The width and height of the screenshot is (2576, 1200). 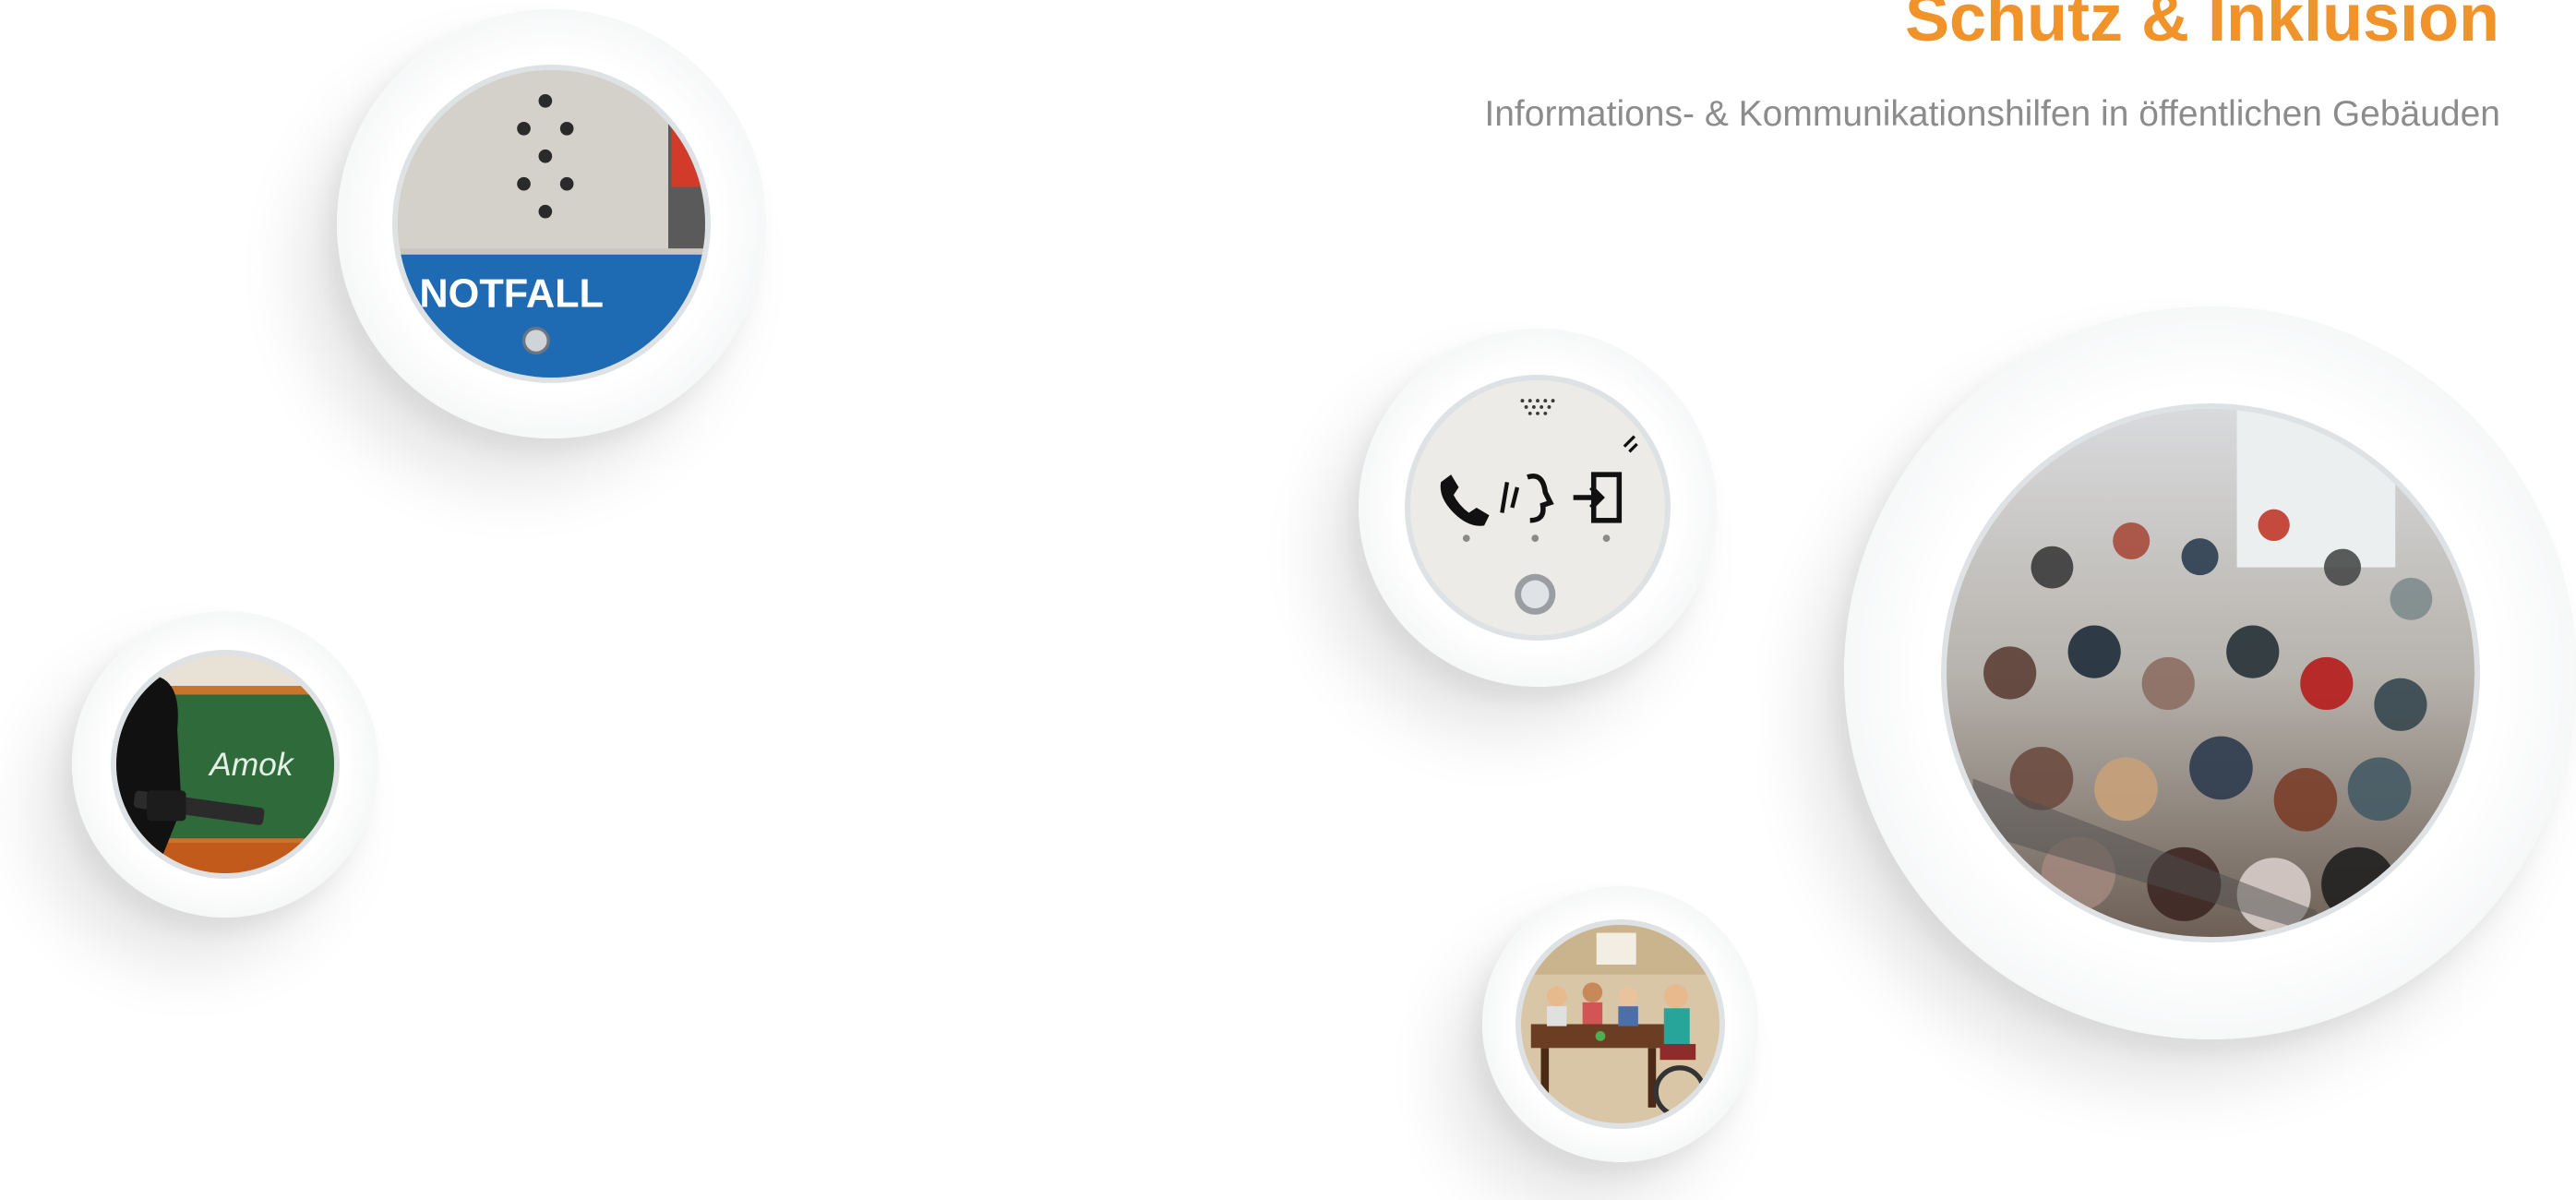 What do you see at coordinates (1536, 594) in the screenshot?
I see `call-button-icon` at bounding box center [1536, 594].